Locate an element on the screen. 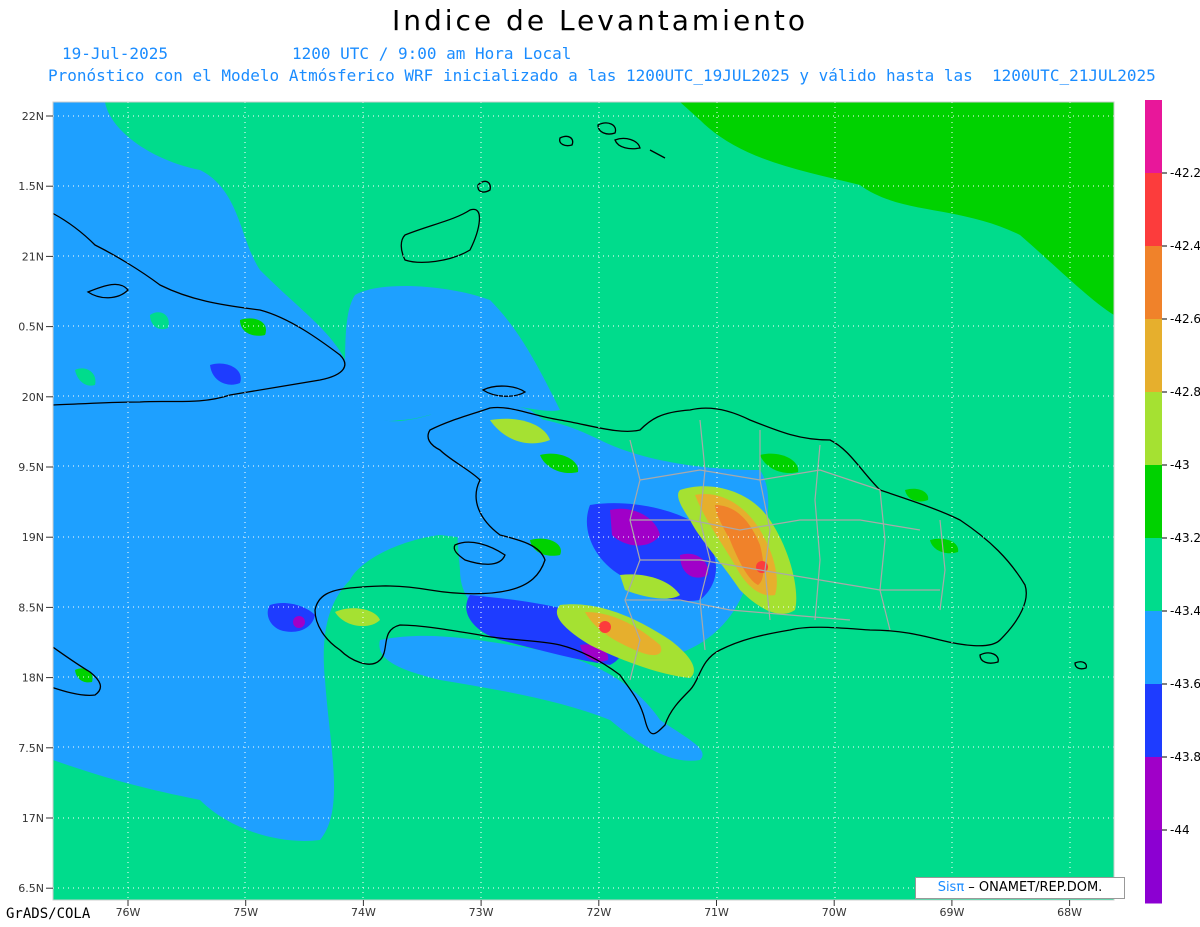 The width and height of the screenshot is (1200, 927). lat-label: 9.5N is located at coordinates (31, 467).